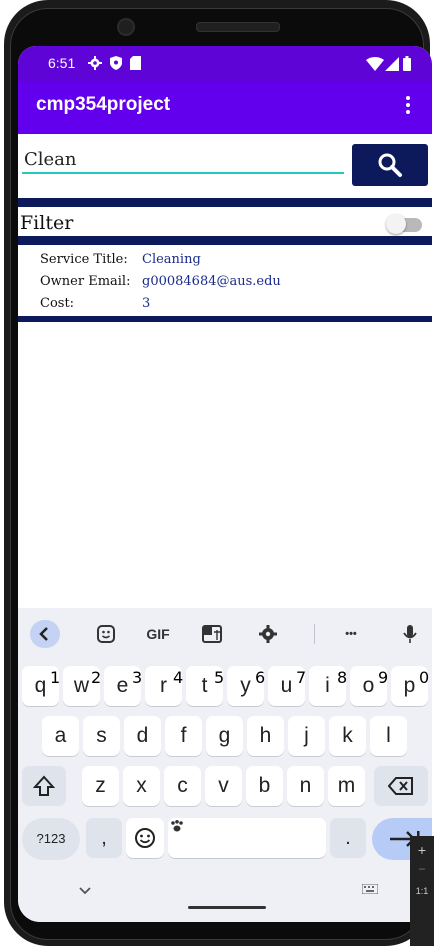 The image size is (434, 946). What do you see at coordinates (60, 736) in the screenshot?
I see `key-a: a` at bounding box center [60, 736].